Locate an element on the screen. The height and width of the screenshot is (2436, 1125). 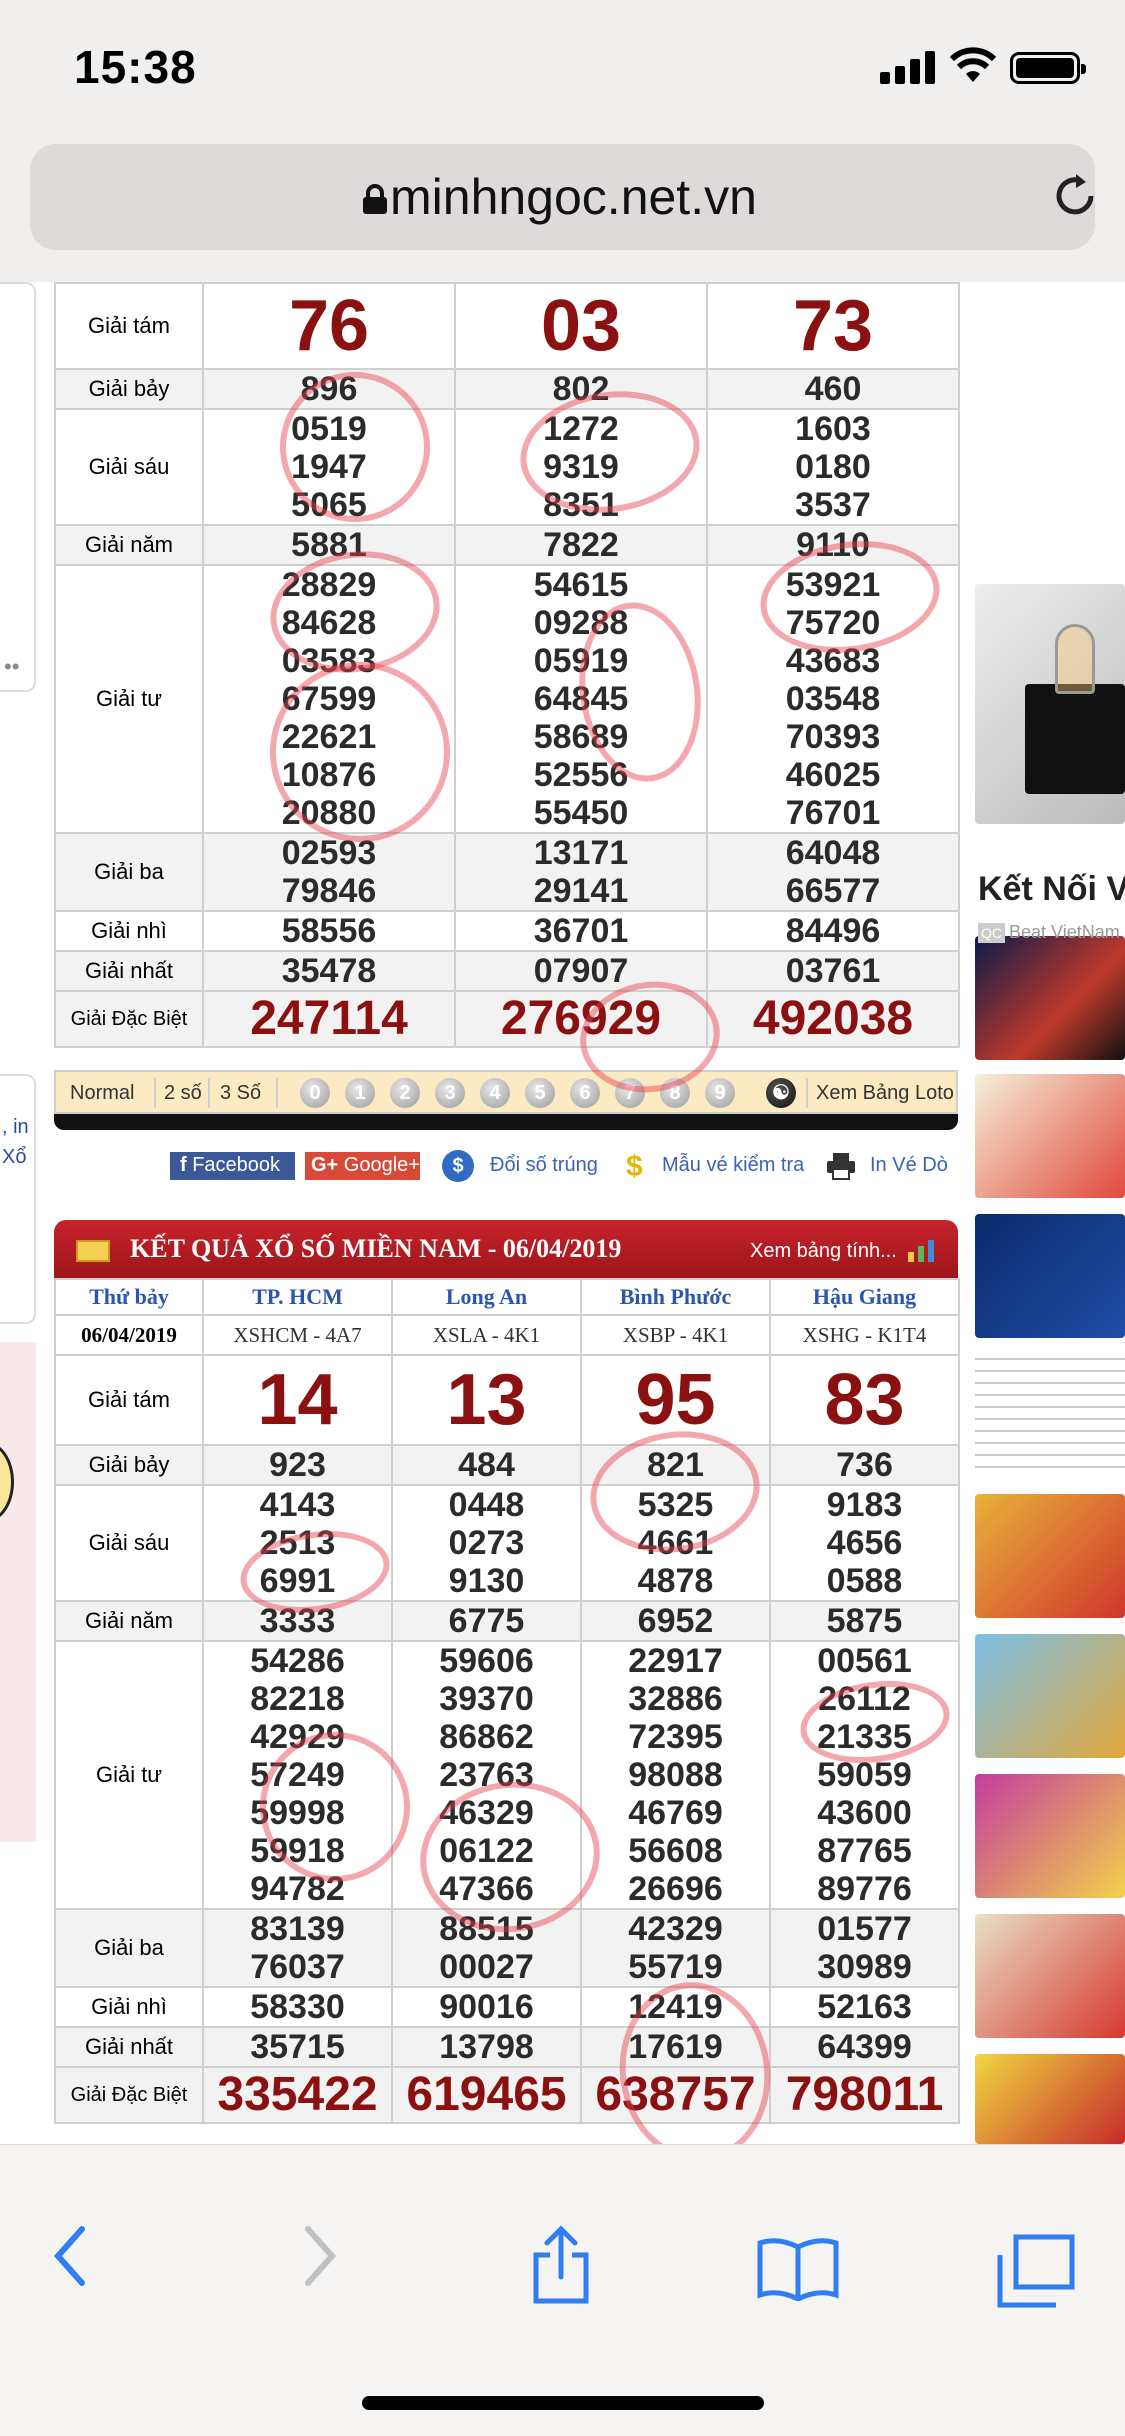
ad-subtitle: QC Beat VietNam is located at coordinates (1049, 932).